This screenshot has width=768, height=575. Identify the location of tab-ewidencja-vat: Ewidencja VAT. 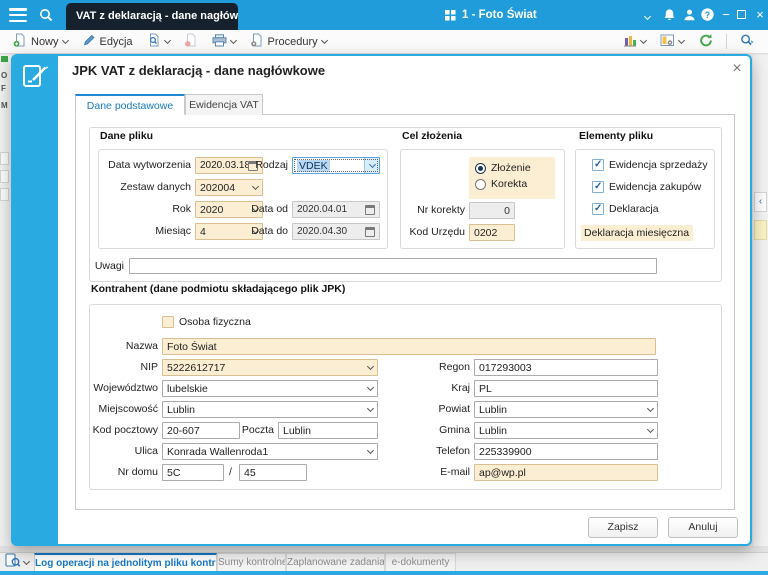
(224, 104).